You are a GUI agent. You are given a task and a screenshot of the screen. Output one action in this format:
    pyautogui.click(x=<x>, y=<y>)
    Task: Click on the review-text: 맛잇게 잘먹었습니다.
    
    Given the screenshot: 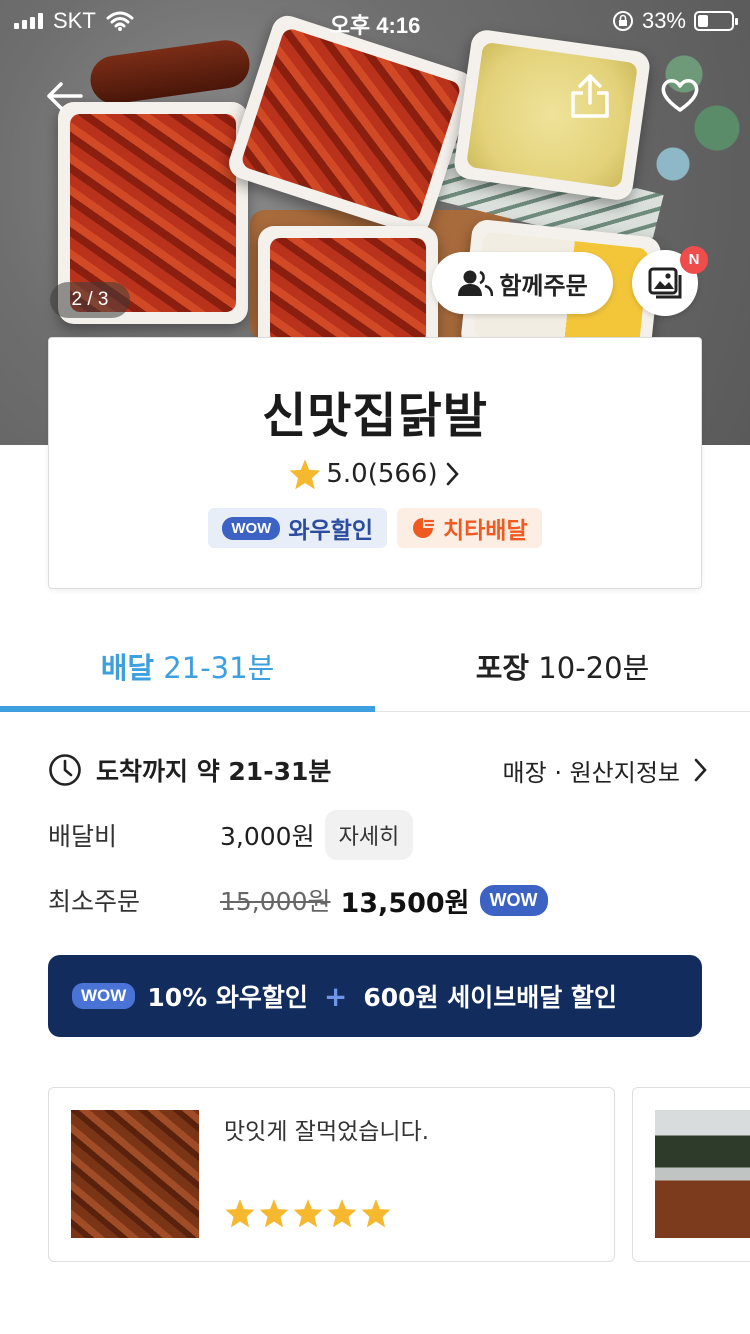 What is the action you would take?
    pyautogui.click(x=327, y=1132)
    